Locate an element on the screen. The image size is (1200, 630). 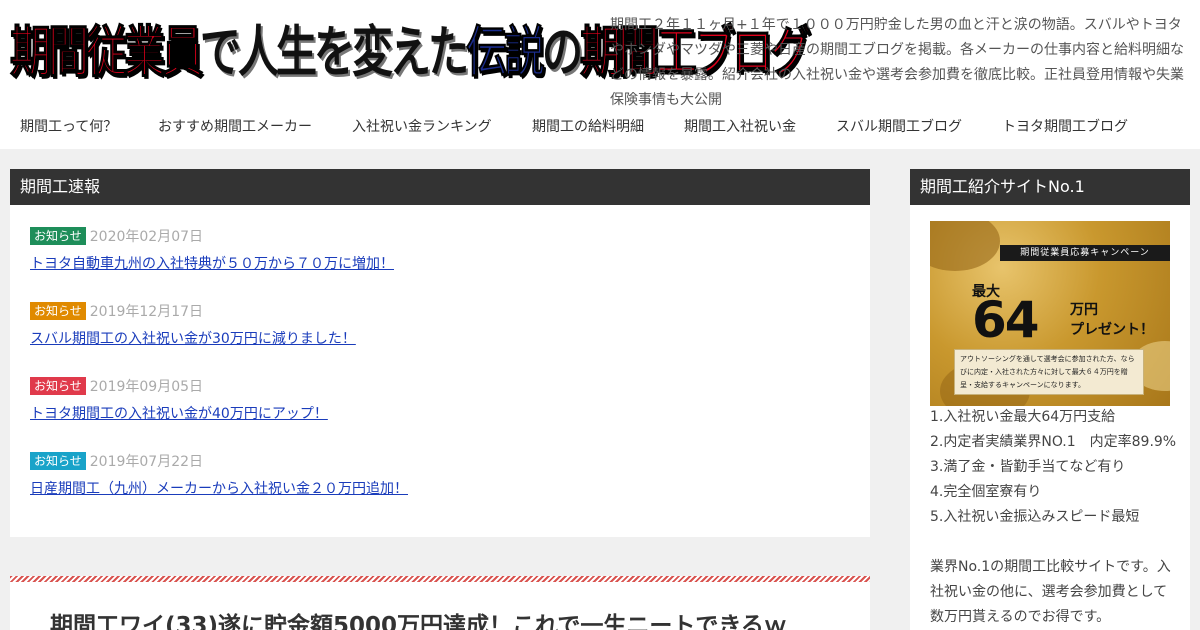
banner-present: プレゼント！ is located at coordinates (1112, 330).